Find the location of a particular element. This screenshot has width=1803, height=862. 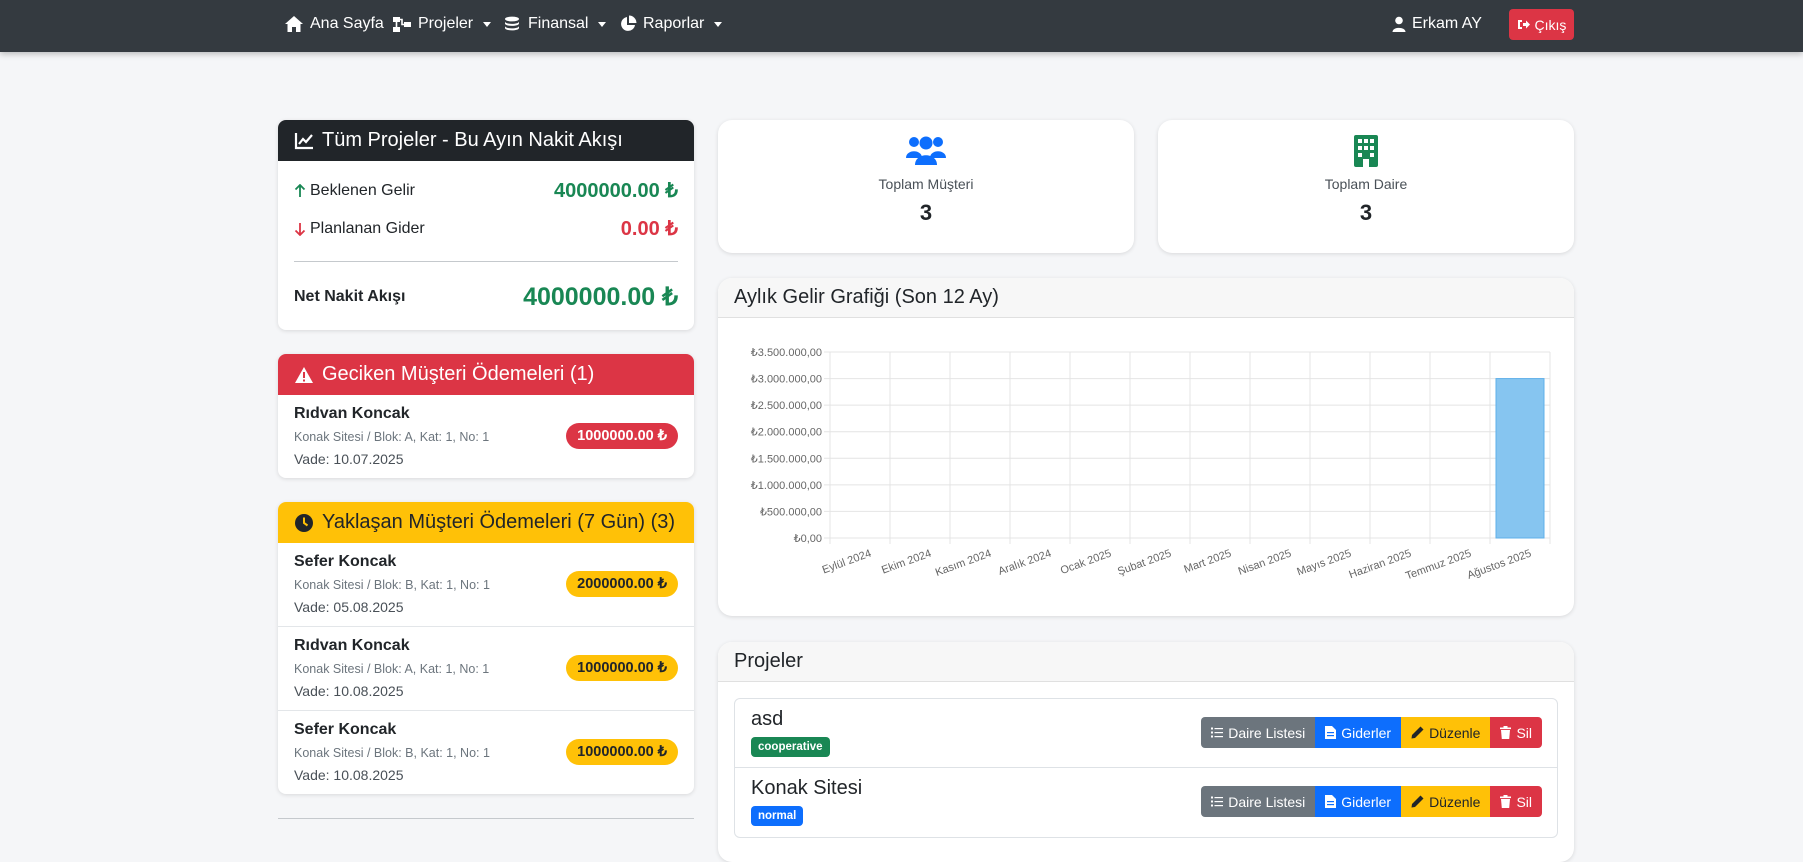

planned-expense-label-wrap: Planlanan Gider is located at coordinates (359, 229).